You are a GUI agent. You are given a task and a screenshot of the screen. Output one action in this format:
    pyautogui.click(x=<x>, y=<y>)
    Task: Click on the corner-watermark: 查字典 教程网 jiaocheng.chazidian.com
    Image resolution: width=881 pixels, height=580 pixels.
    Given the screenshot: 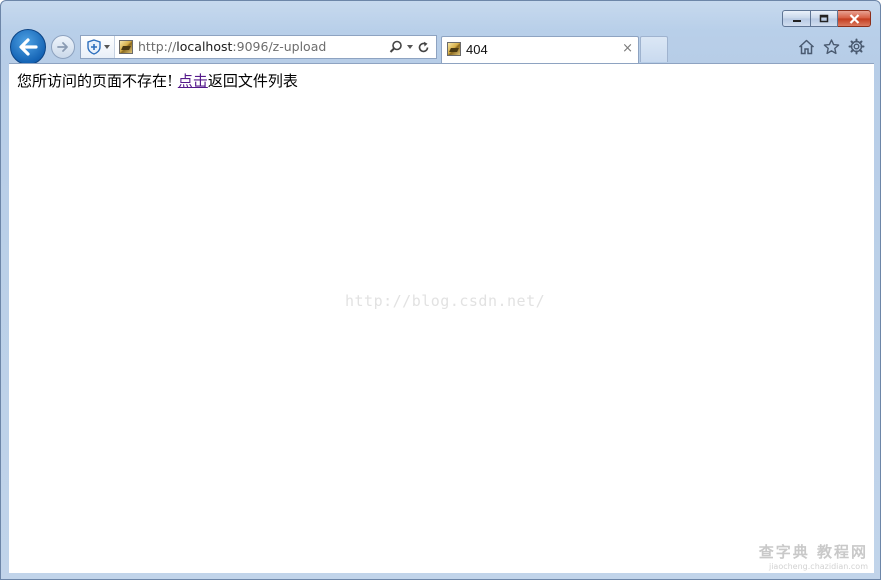 What is the action you would take?
    pyautogui.click(x=813, y=556)
    